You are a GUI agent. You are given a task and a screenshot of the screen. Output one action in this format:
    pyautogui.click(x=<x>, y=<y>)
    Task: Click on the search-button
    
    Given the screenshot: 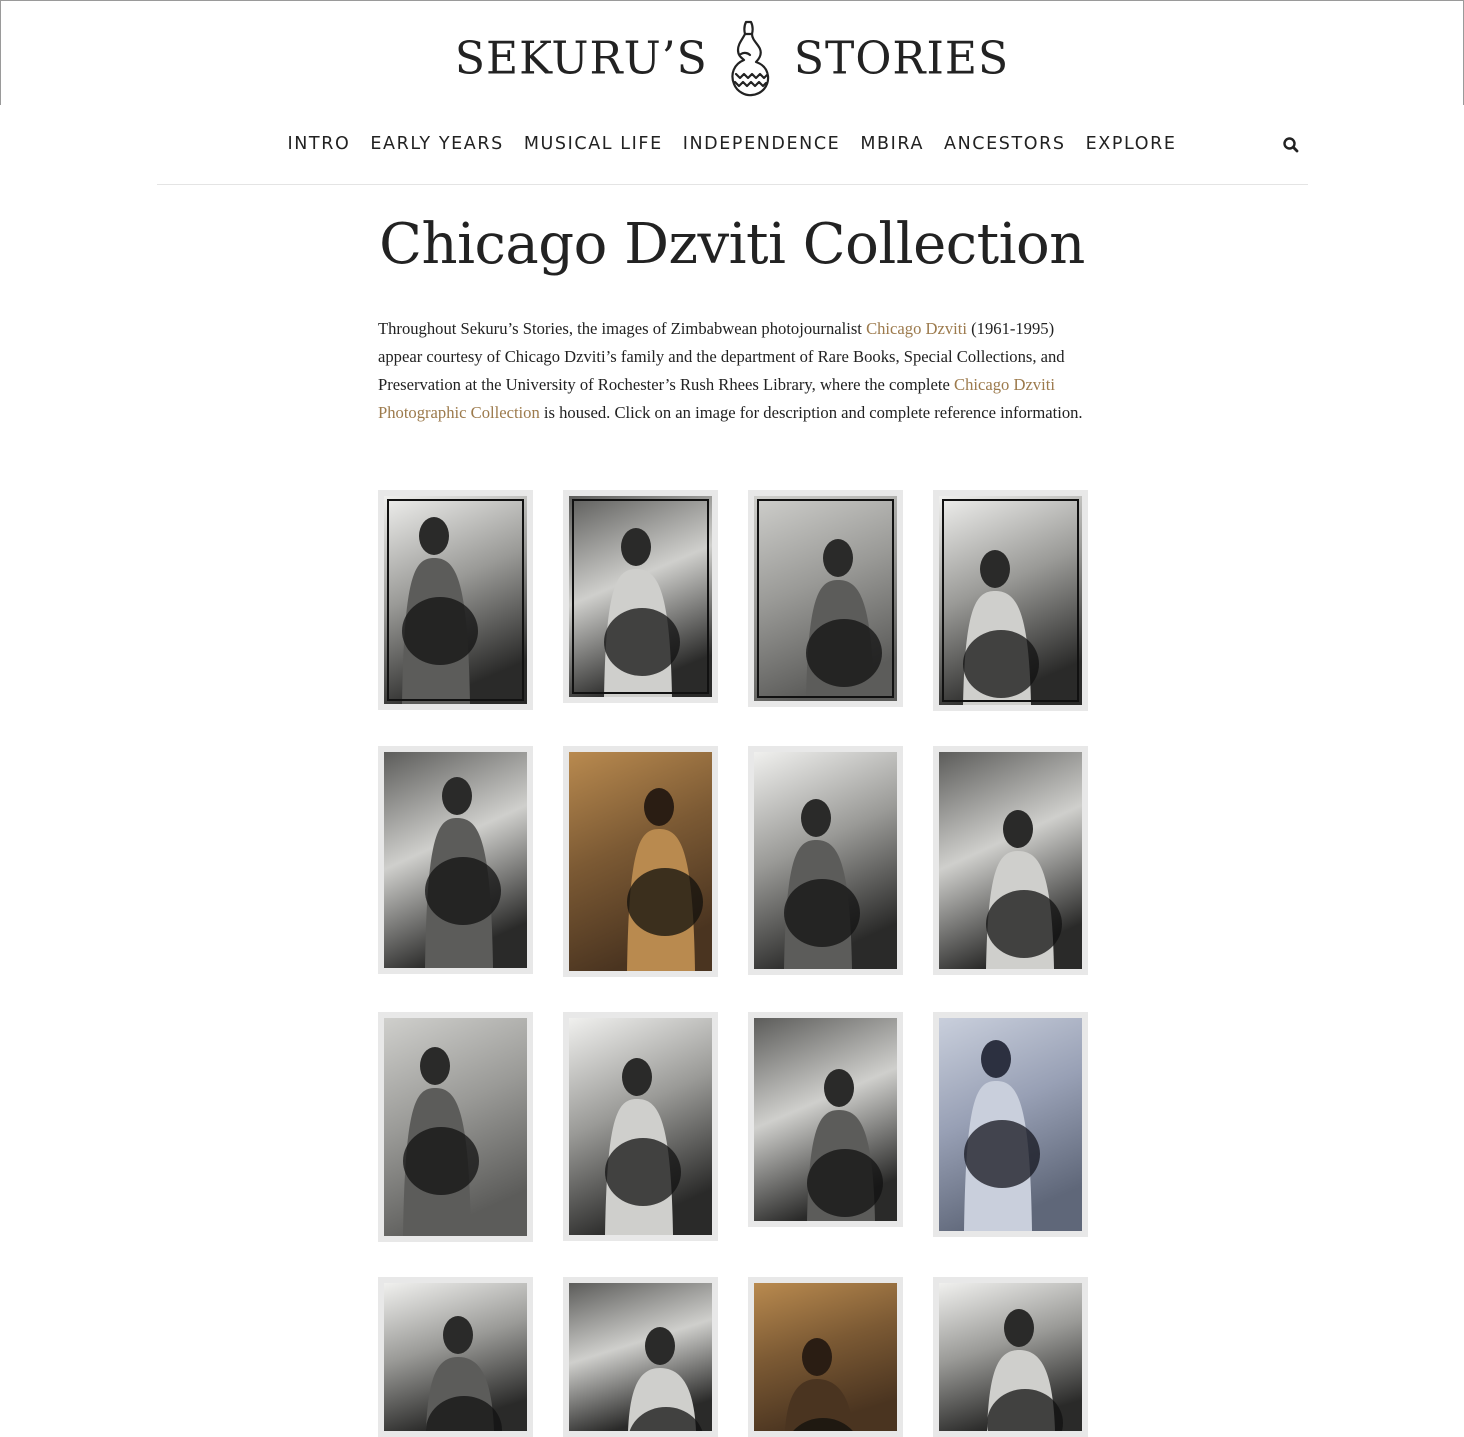 What is the action you would take?
    pyautogui.click(x=1291, y=145)
    